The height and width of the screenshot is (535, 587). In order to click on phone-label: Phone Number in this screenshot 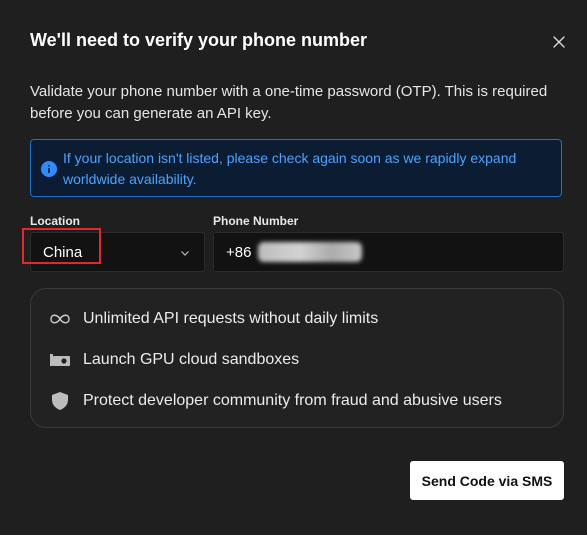, I will do `click(256, 221)`.